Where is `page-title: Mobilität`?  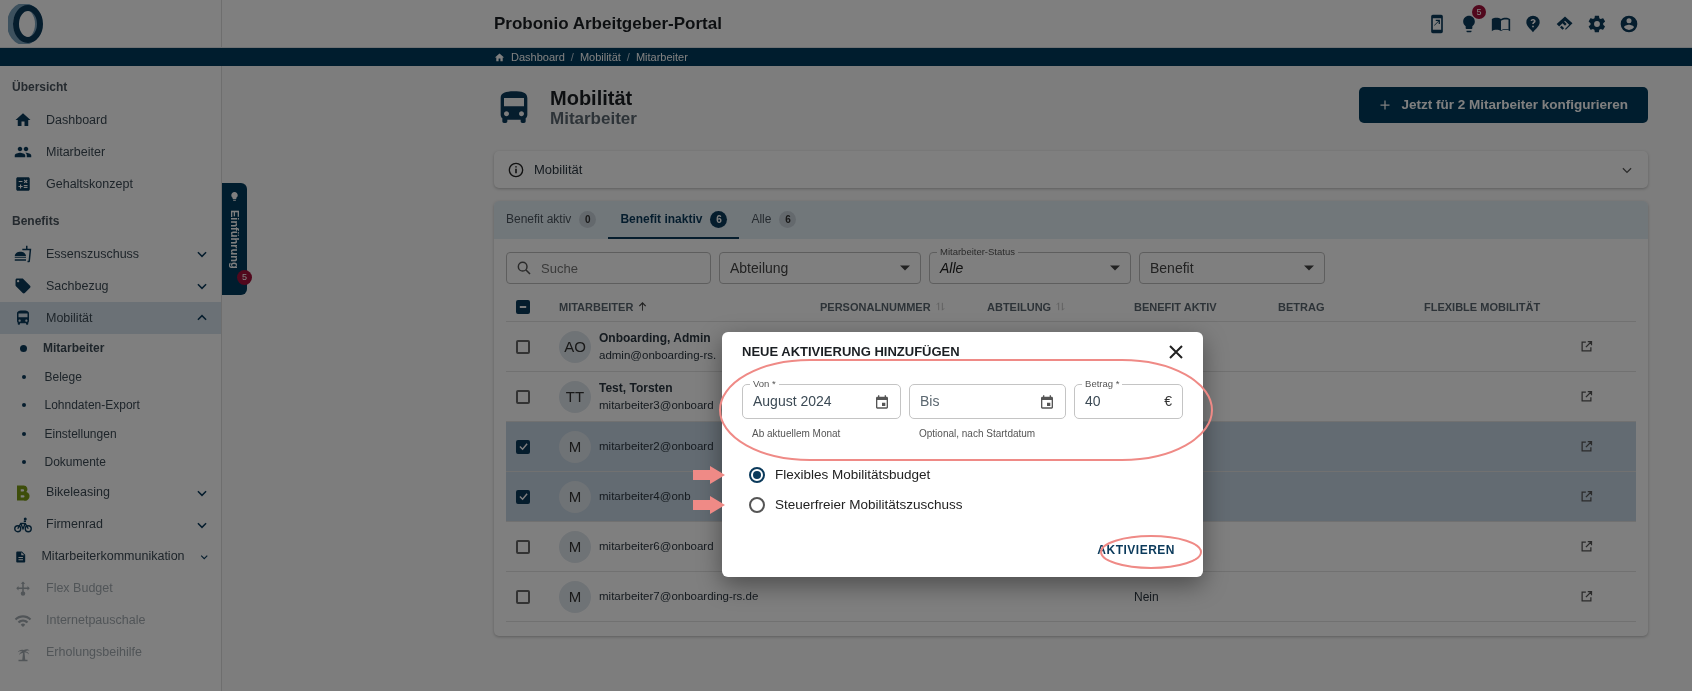
page-title: Mobilität is located at coordinates (592, 98).